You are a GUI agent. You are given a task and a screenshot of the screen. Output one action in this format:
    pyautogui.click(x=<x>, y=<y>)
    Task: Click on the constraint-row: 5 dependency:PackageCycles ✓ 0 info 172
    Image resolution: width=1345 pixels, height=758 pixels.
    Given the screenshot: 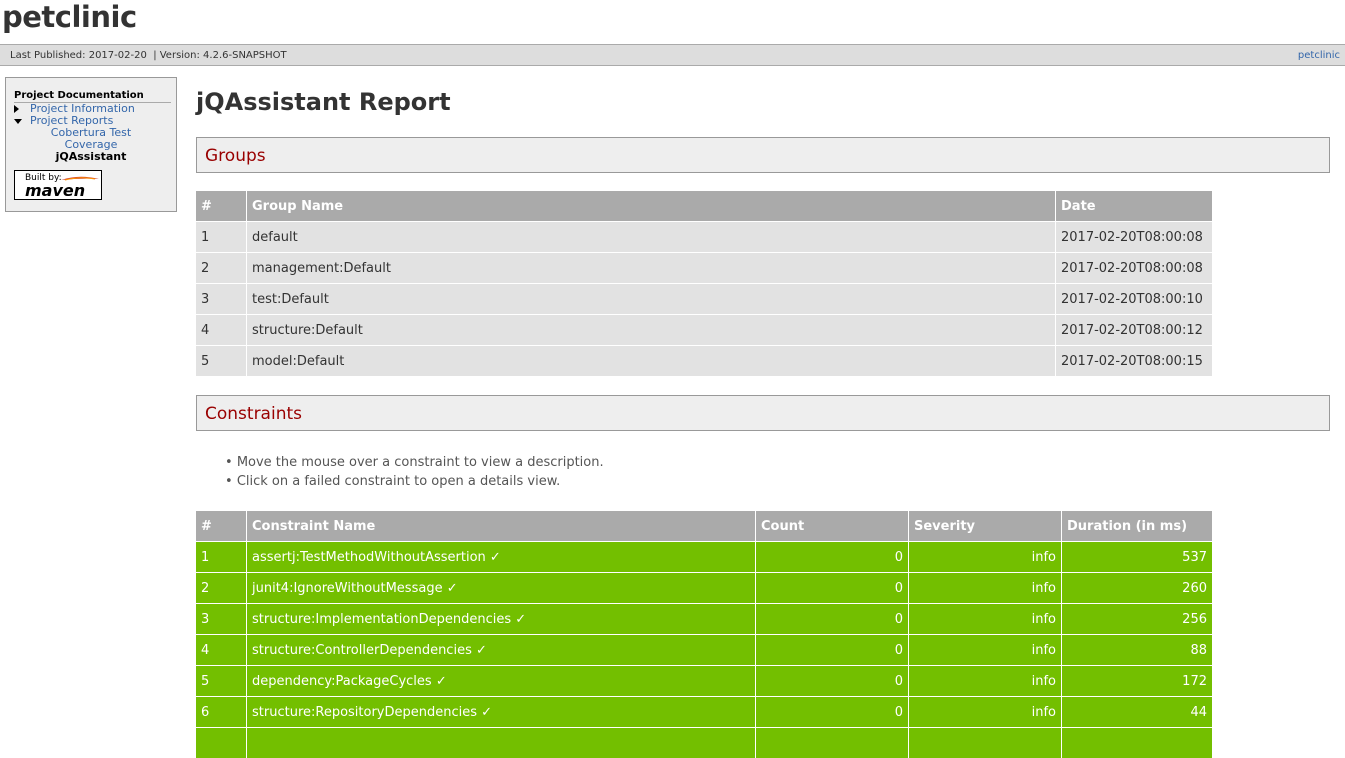 What is the action you would take?
    pyautogui.click(x=704, y=681)
    